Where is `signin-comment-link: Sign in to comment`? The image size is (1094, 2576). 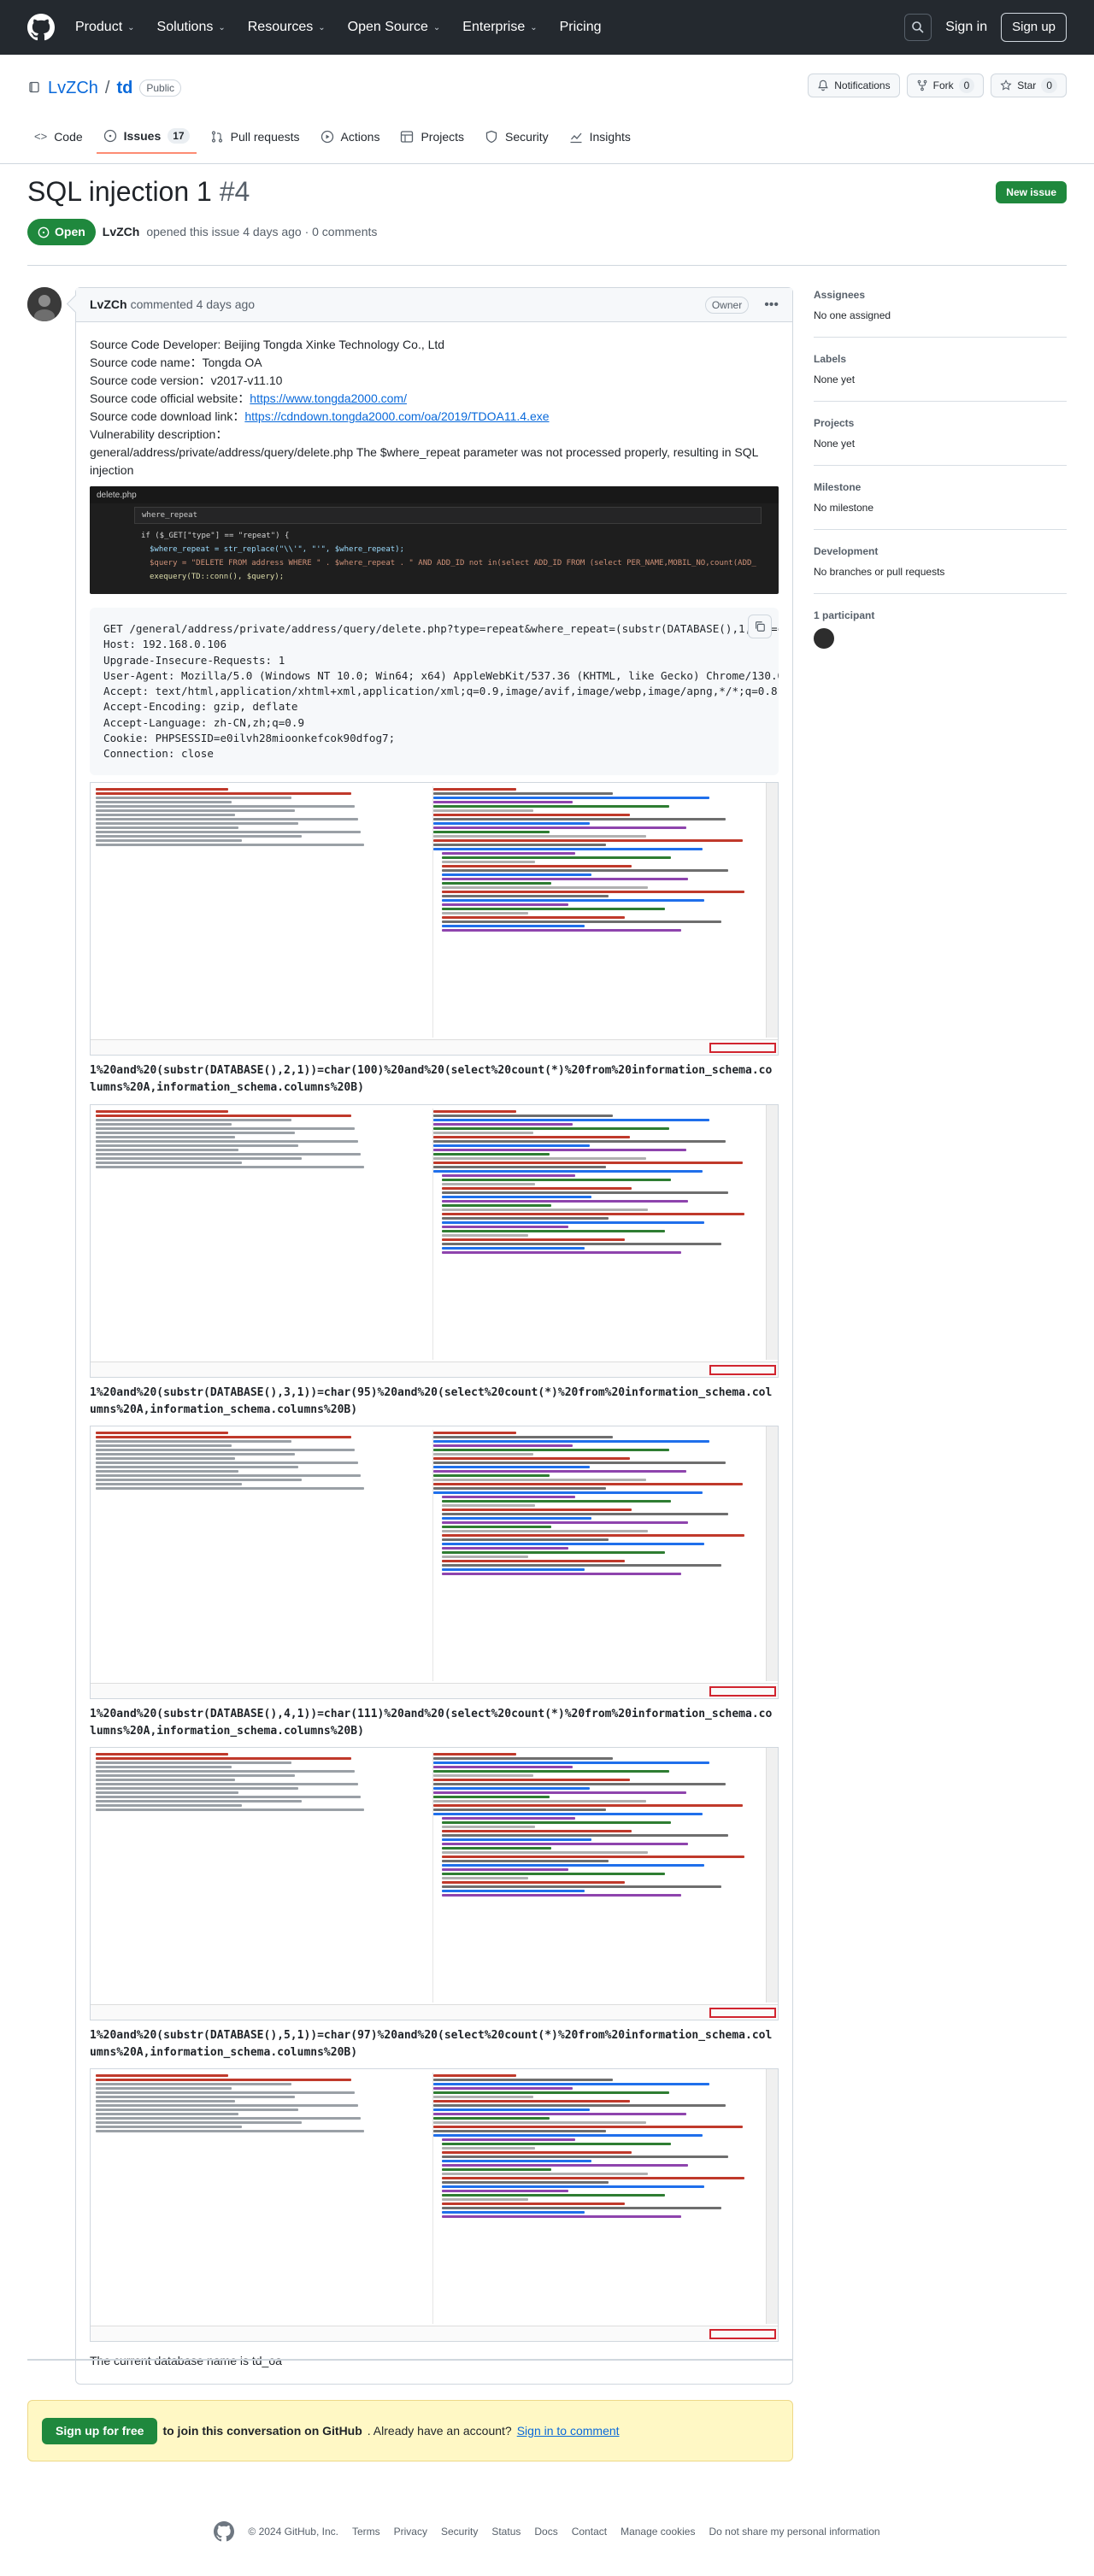 signin-comment-link: Sign in to comment is located at coordinates (569, 2431).